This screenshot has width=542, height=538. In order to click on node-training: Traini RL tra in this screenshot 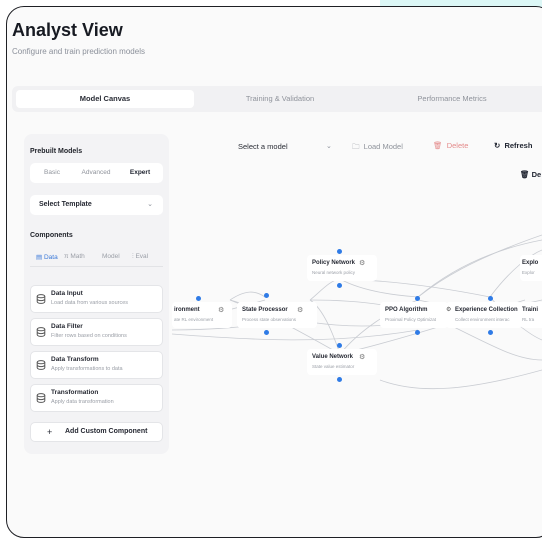, I will do `click(531, 315)`.